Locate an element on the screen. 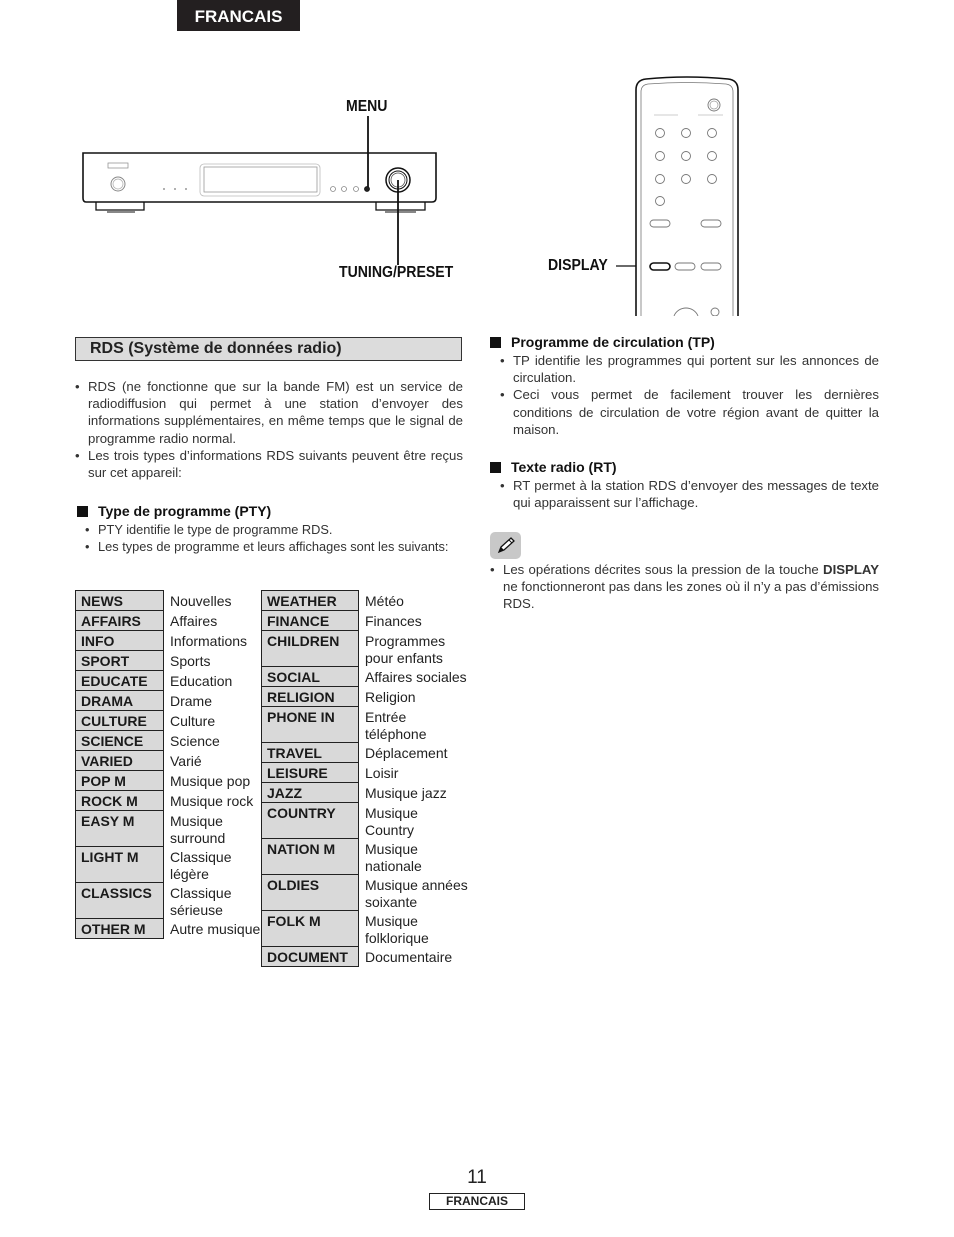 Image resolution: width=954 pixels, height=1237 pixels. callout-lines is located at coordinates (509, 191).